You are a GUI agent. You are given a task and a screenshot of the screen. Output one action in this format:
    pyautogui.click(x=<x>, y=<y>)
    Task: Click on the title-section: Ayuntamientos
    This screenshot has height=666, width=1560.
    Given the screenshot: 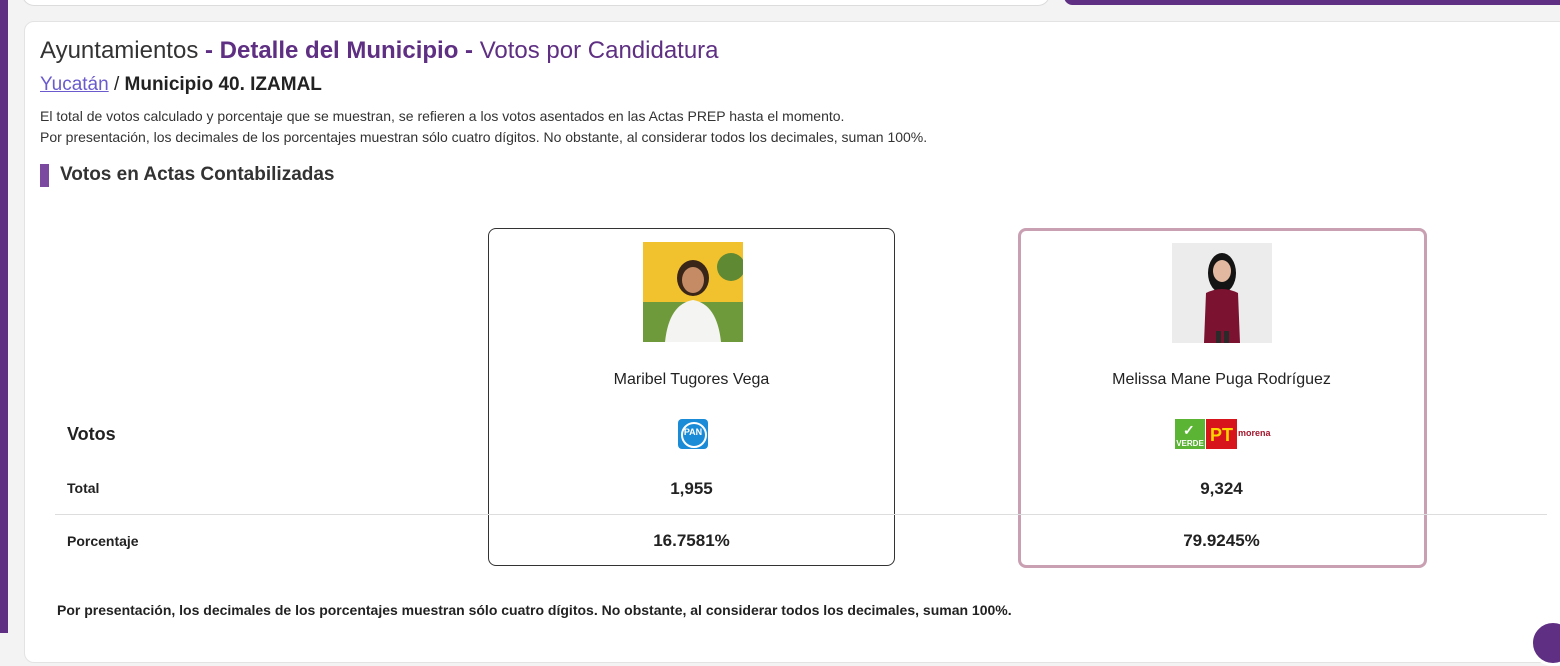 What is the action you would take?
    pyautogui.click(x=119, y=50)
    